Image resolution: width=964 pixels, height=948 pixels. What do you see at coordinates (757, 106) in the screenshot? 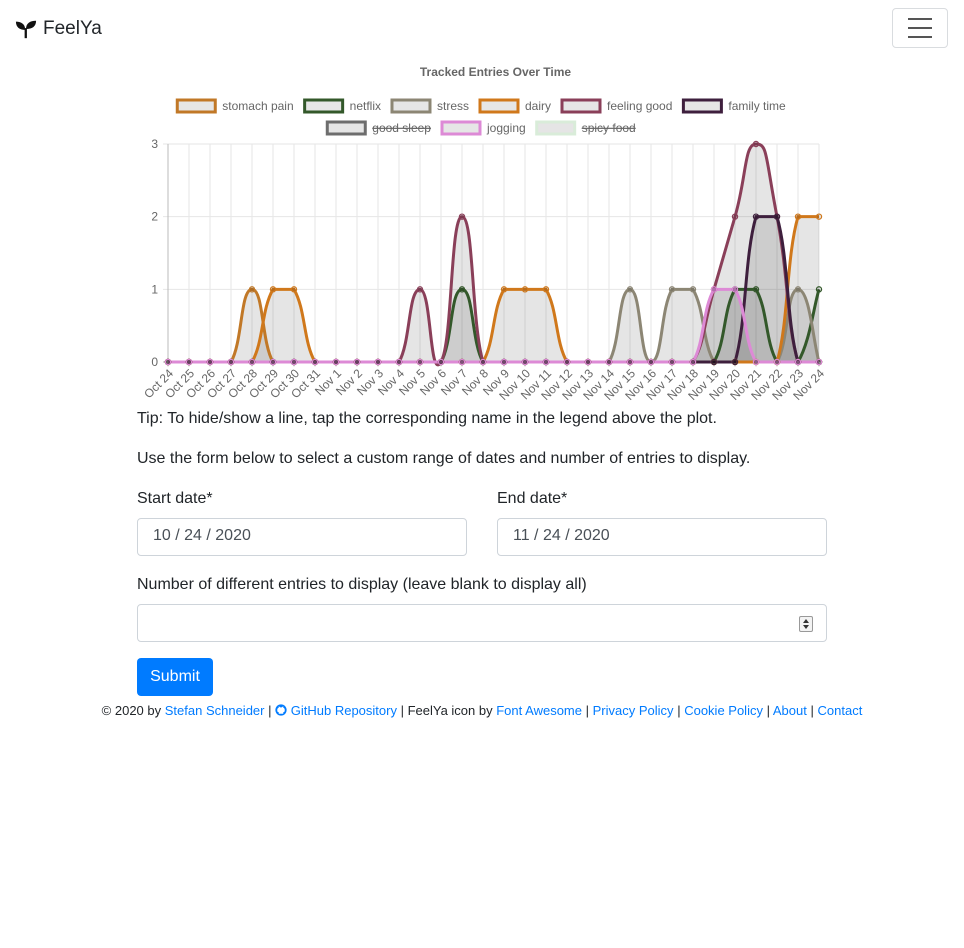
I see `legend-label: family time` at bounding box center [757, 106].